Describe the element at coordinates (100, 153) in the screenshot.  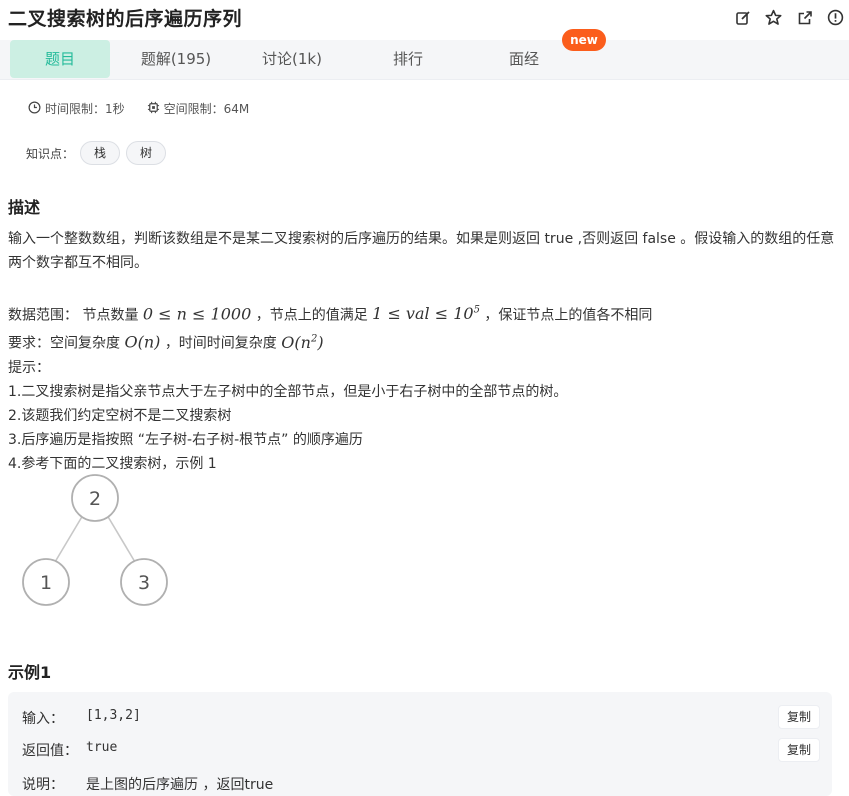
I see `tag-stack: 栈` at that location.